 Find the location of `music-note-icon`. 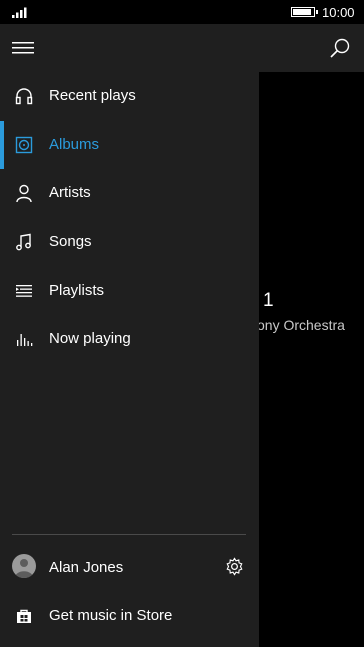

music-note-icon is located at coordinates (23, 242).